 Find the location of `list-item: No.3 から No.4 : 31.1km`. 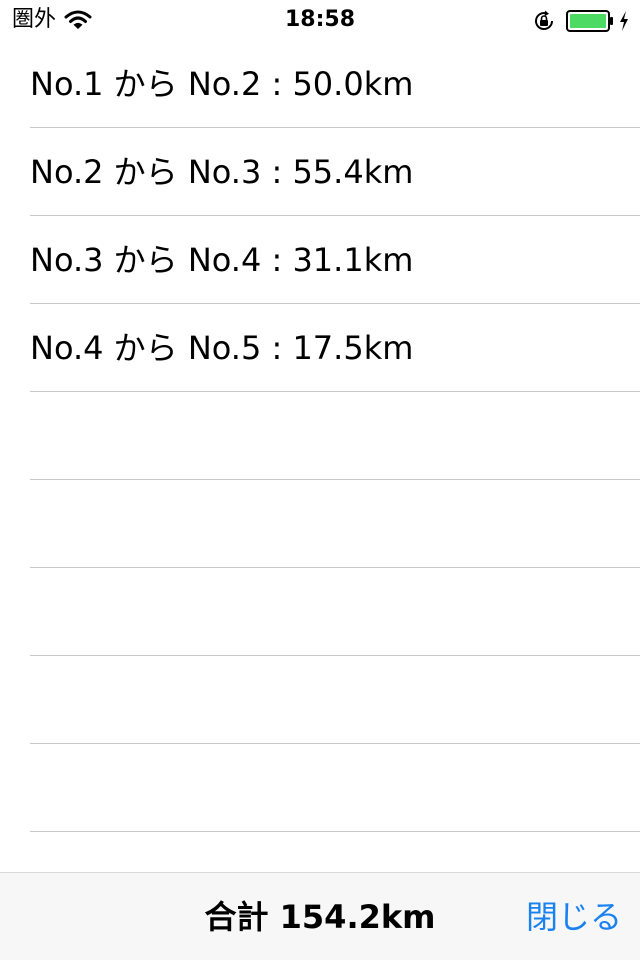

list-item: No.3 から No.4 : 31.1km is located at coordinates (335, 260).